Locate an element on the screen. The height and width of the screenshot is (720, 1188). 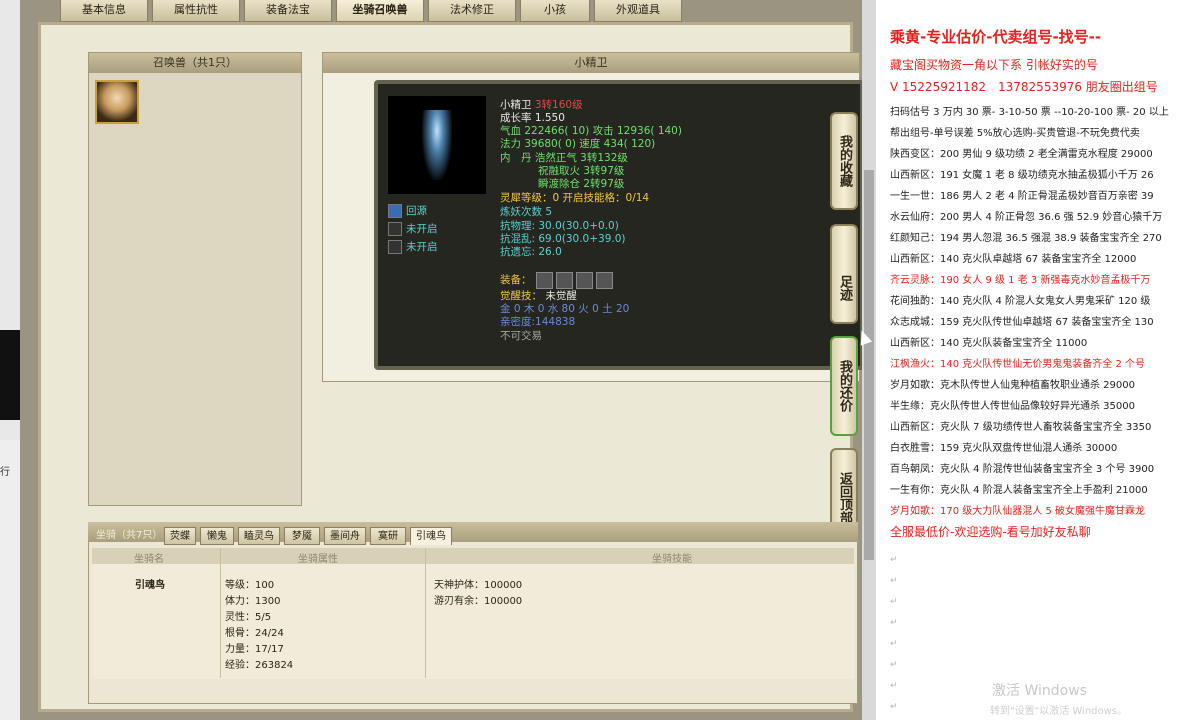
doc-line: 齐云灵脉：190 女人 9 级 1 老 3 新强毒克水妙音孟极千万 is located at coordinates (1020, 280).